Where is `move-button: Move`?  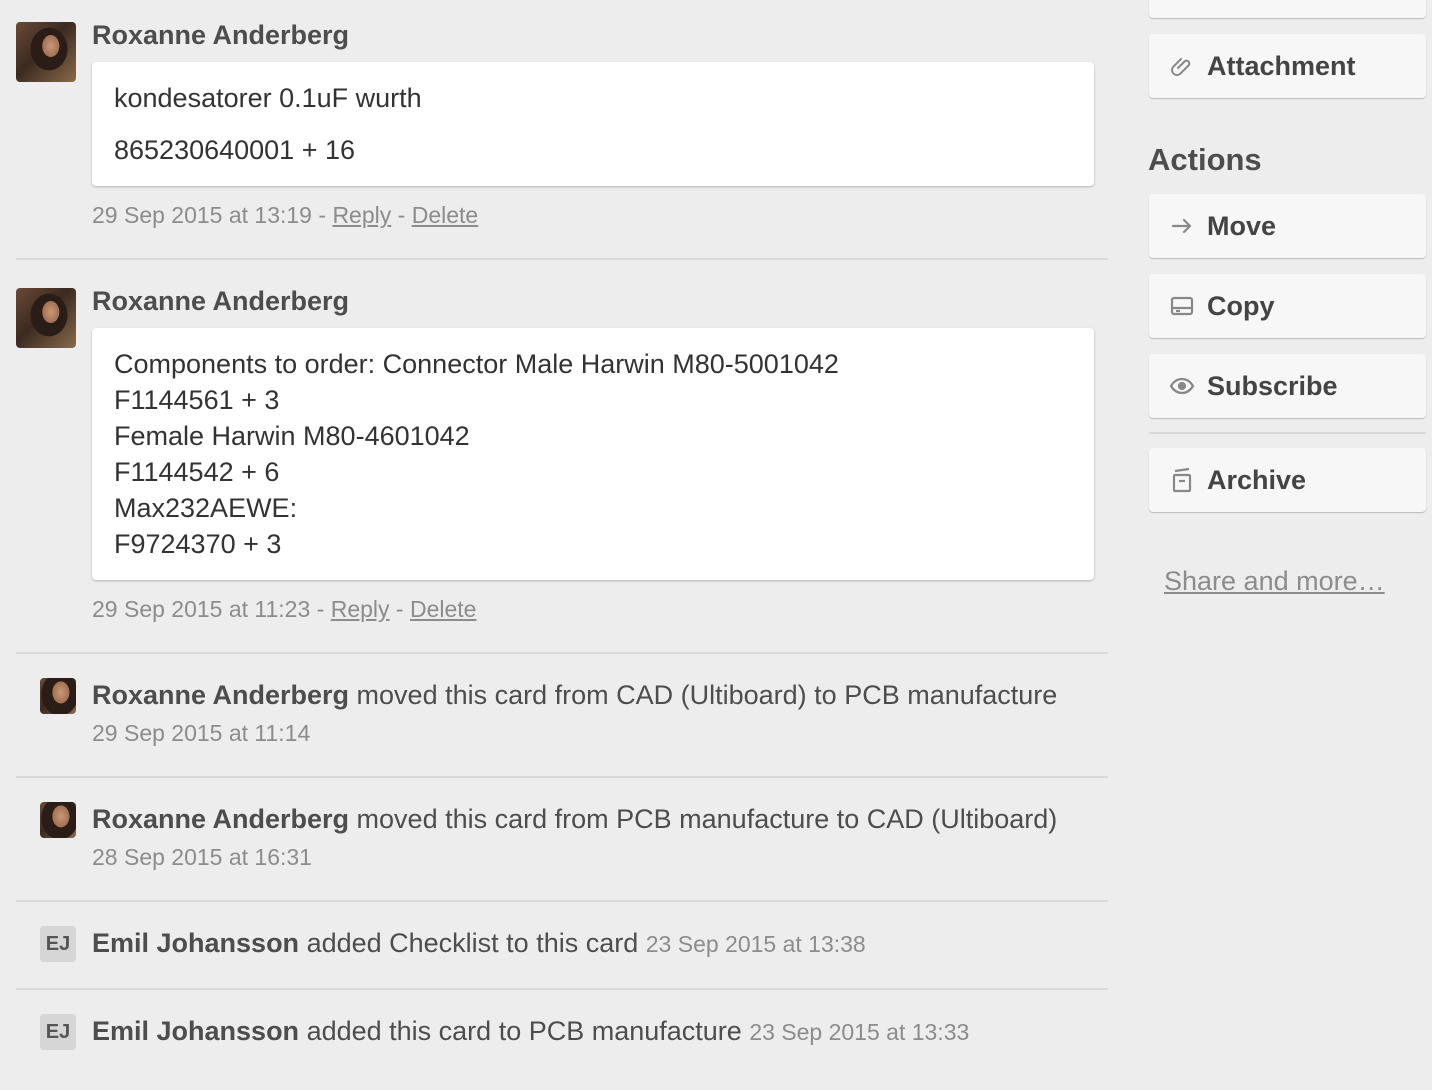 move-button: Move is located at coordinates (1287, 226).